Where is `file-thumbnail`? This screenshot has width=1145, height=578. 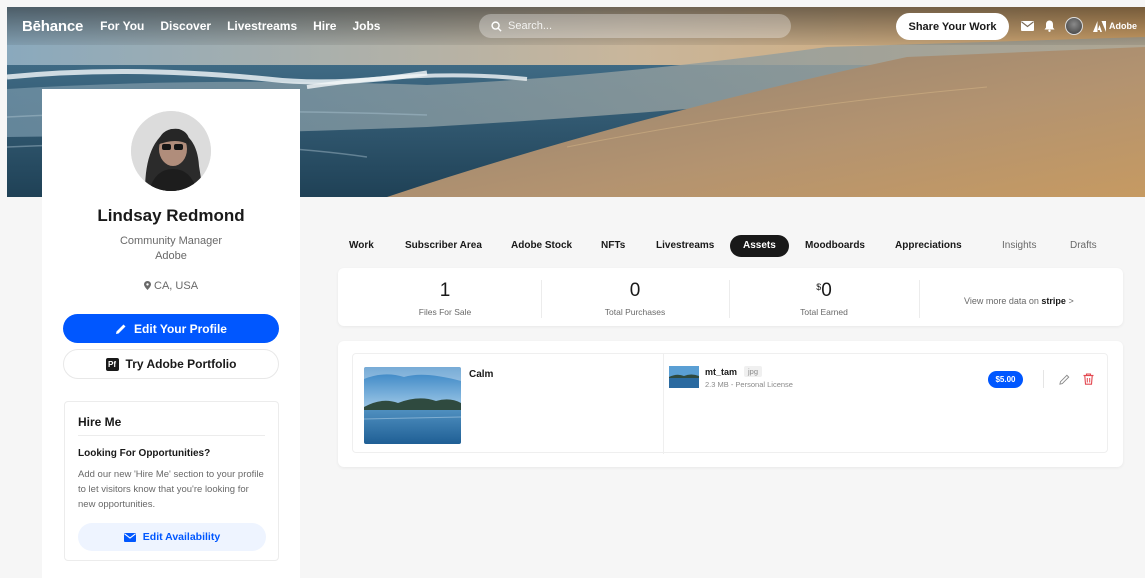
file-thumbnail is located at coordinates (684, 377).